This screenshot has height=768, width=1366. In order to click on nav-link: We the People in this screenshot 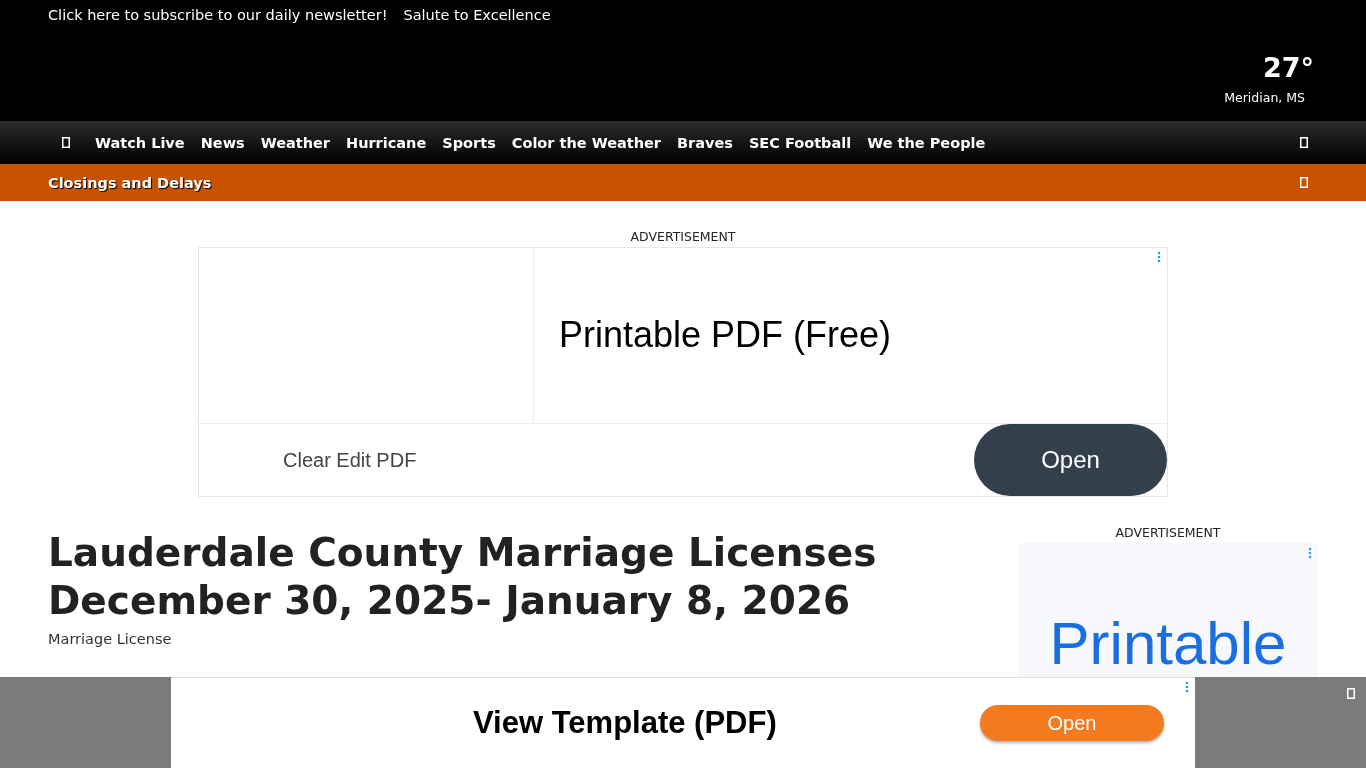, I will do `click(926, 142)`.